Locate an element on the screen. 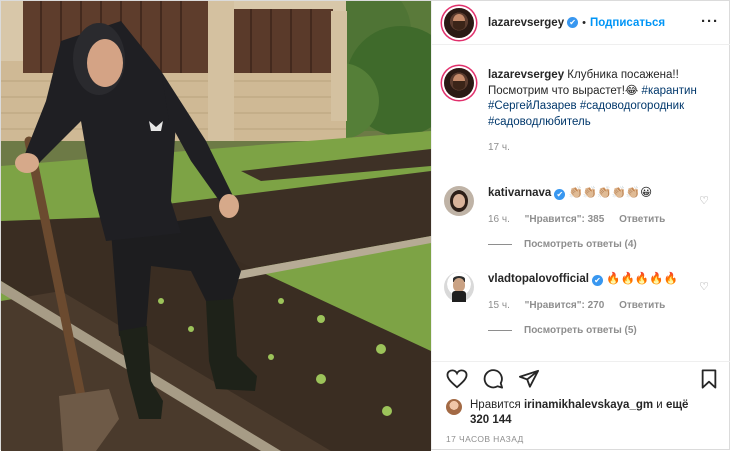 The height and width of the screenshot is (451, 730). post-date: 17 ЧАСОВ НАЗАД is located at coordinates (485, 439).